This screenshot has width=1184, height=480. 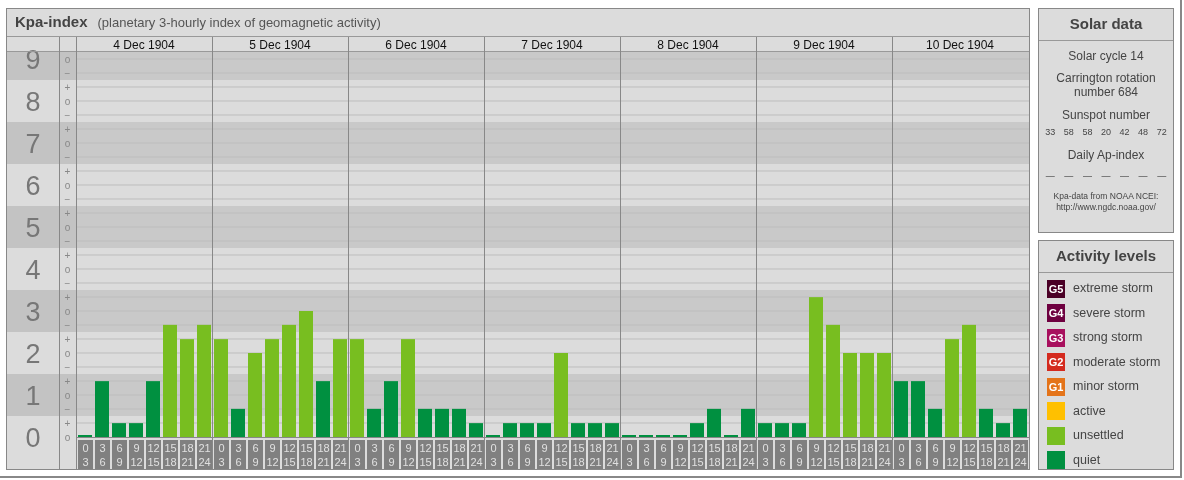 I want to click on level-badge: G2, so click(x=1056, y=362).